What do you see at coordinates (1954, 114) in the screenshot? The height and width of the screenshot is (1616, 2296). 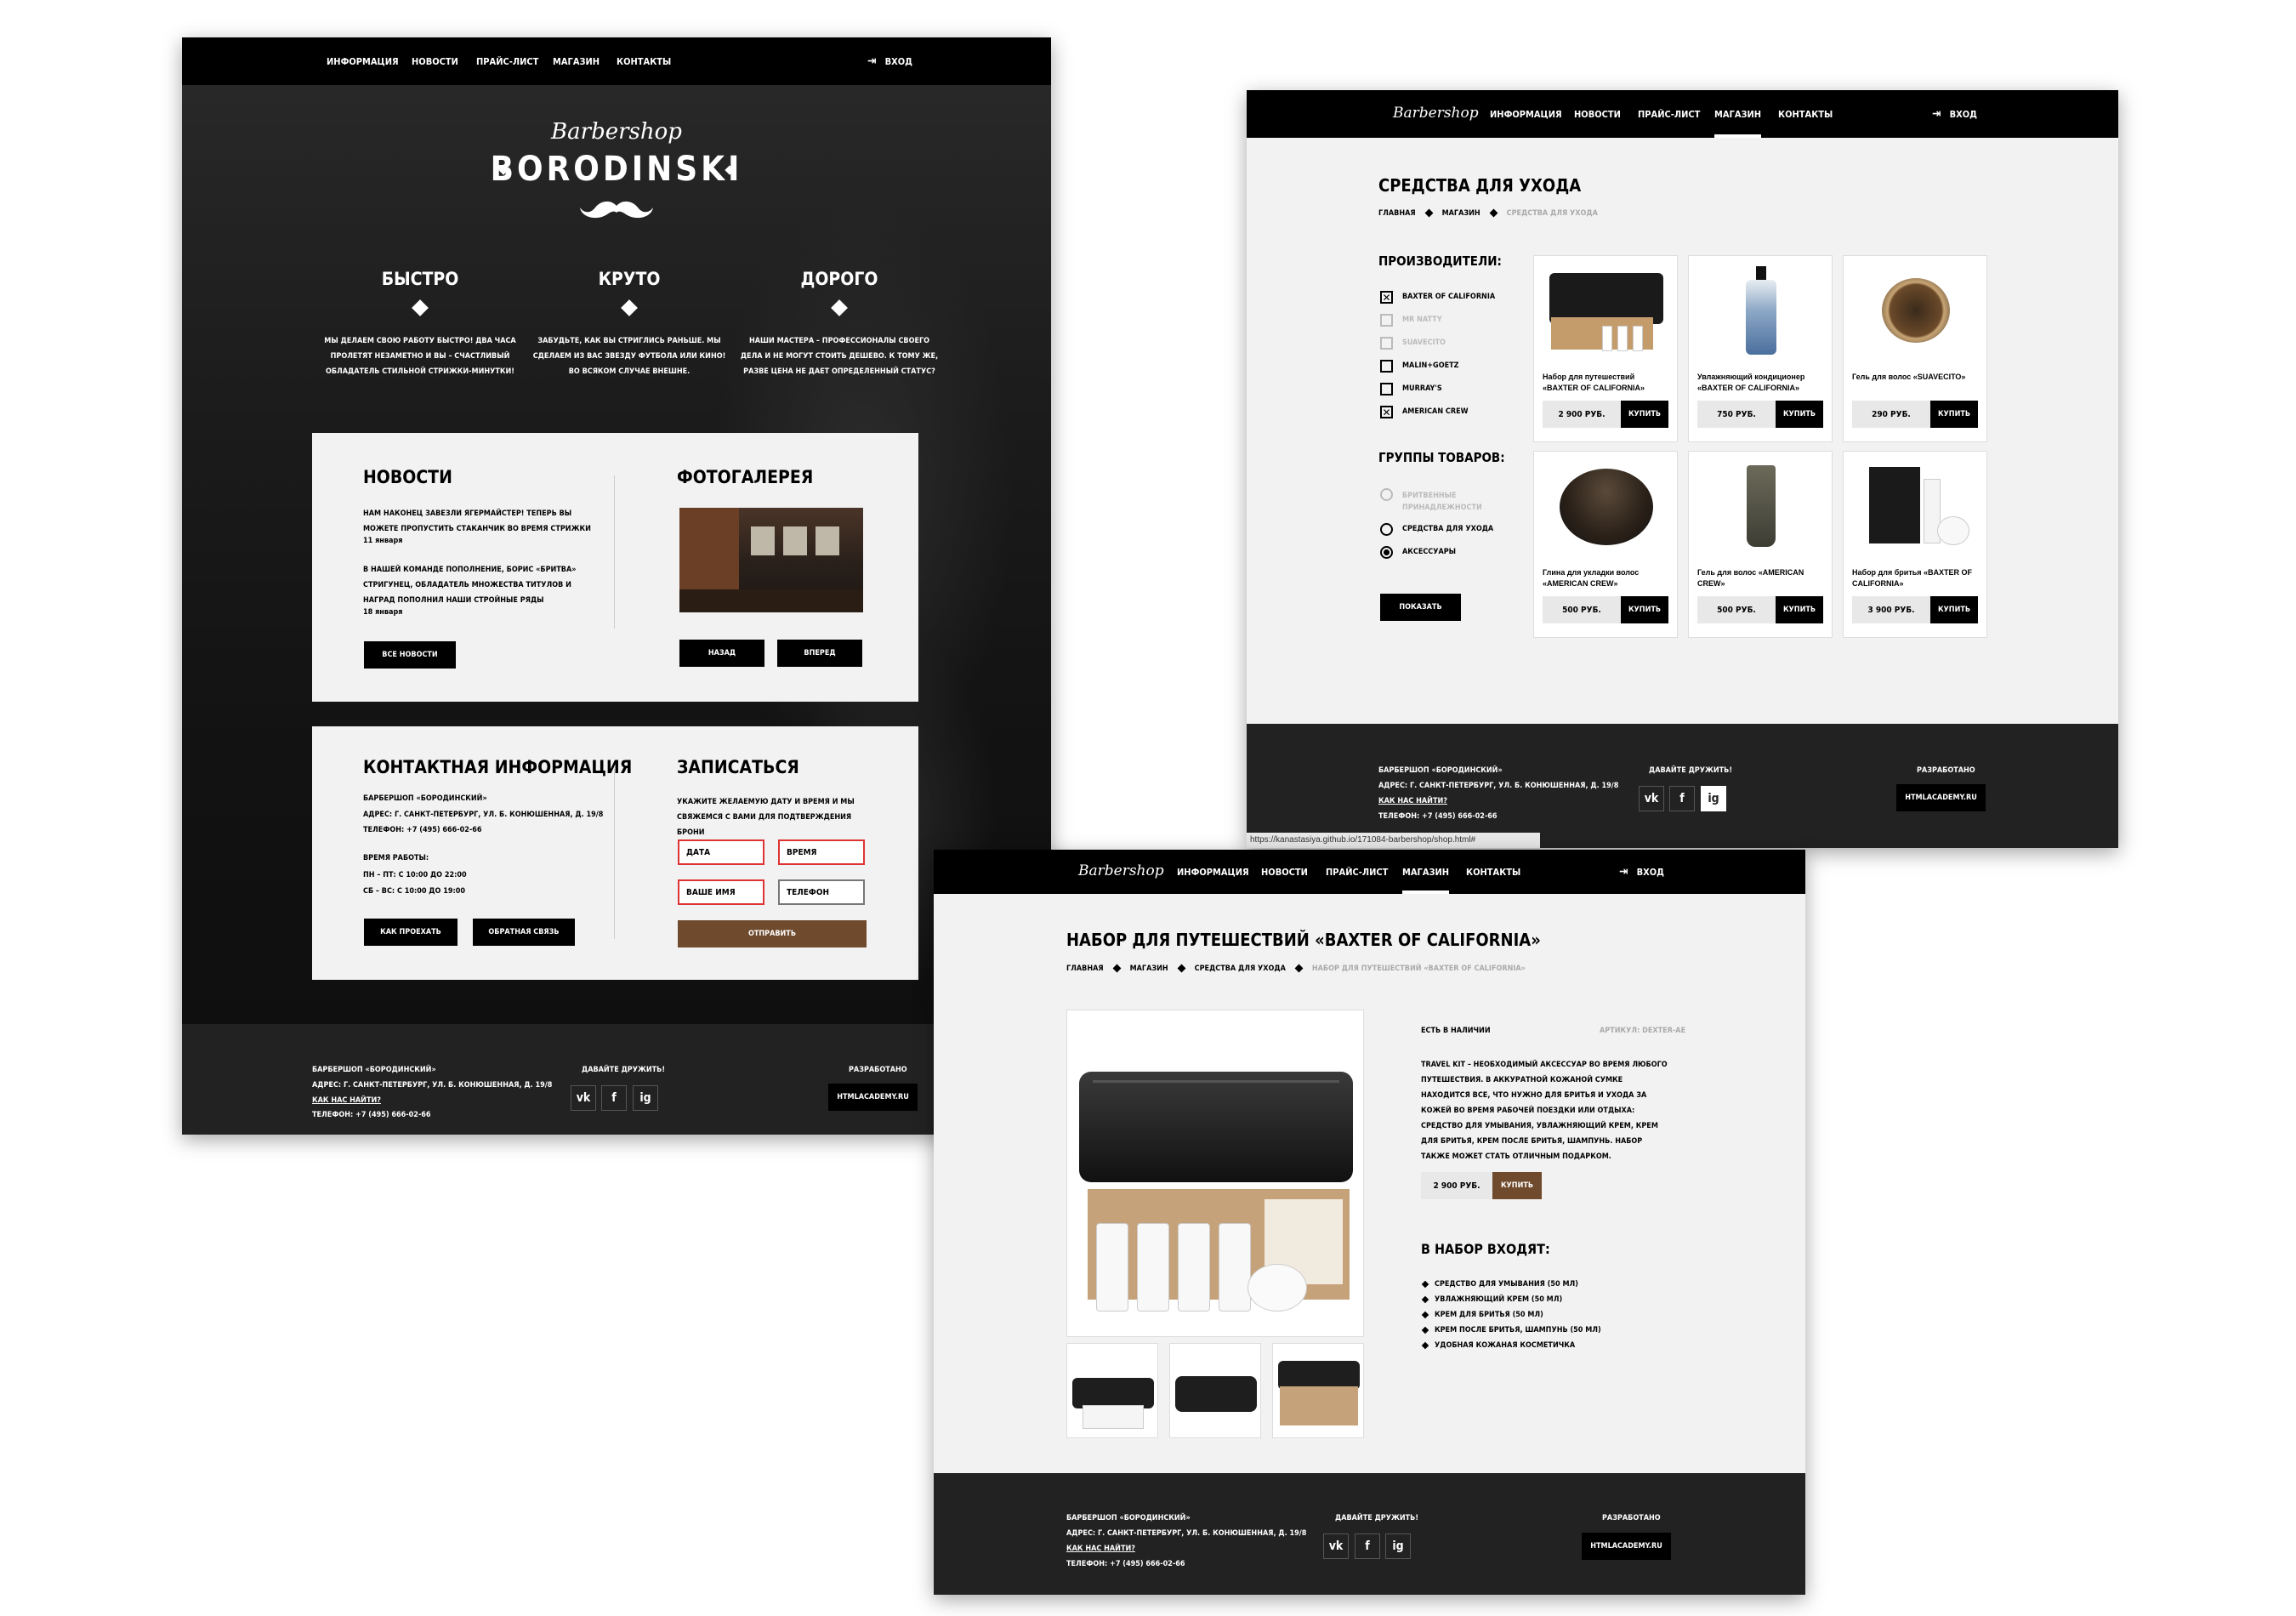 I see `shop-login-link: ⇥ ВХОД` at bounding box center [1954, 114].